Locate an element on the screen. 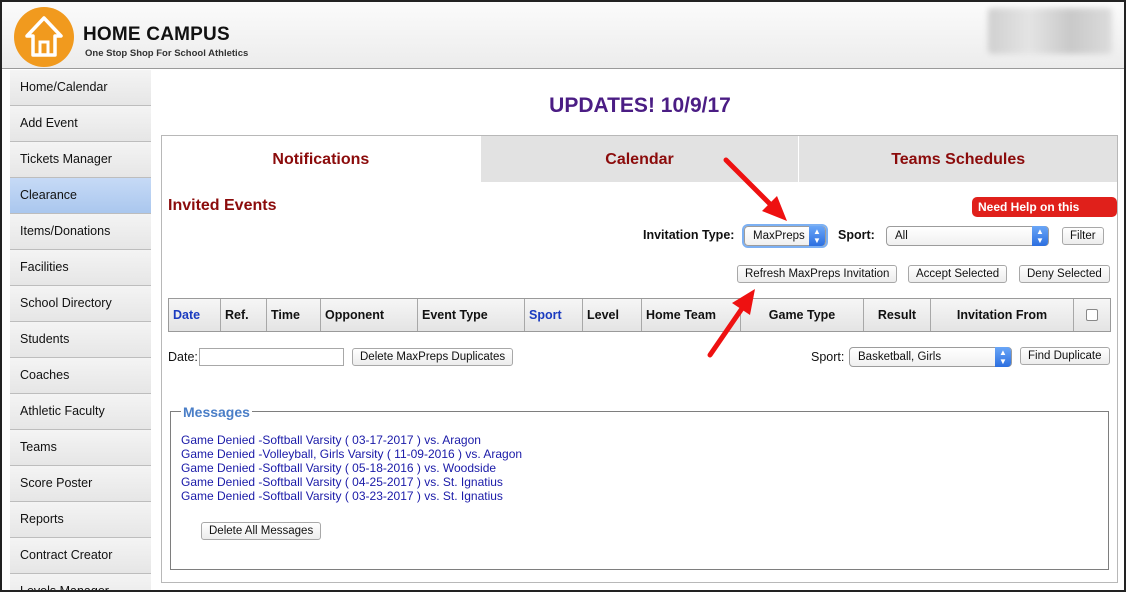 This screenshot has width=1126, height=592. invitation-type-select: MaxPreps ▲ ▼ is located at coordinates (785, 236).